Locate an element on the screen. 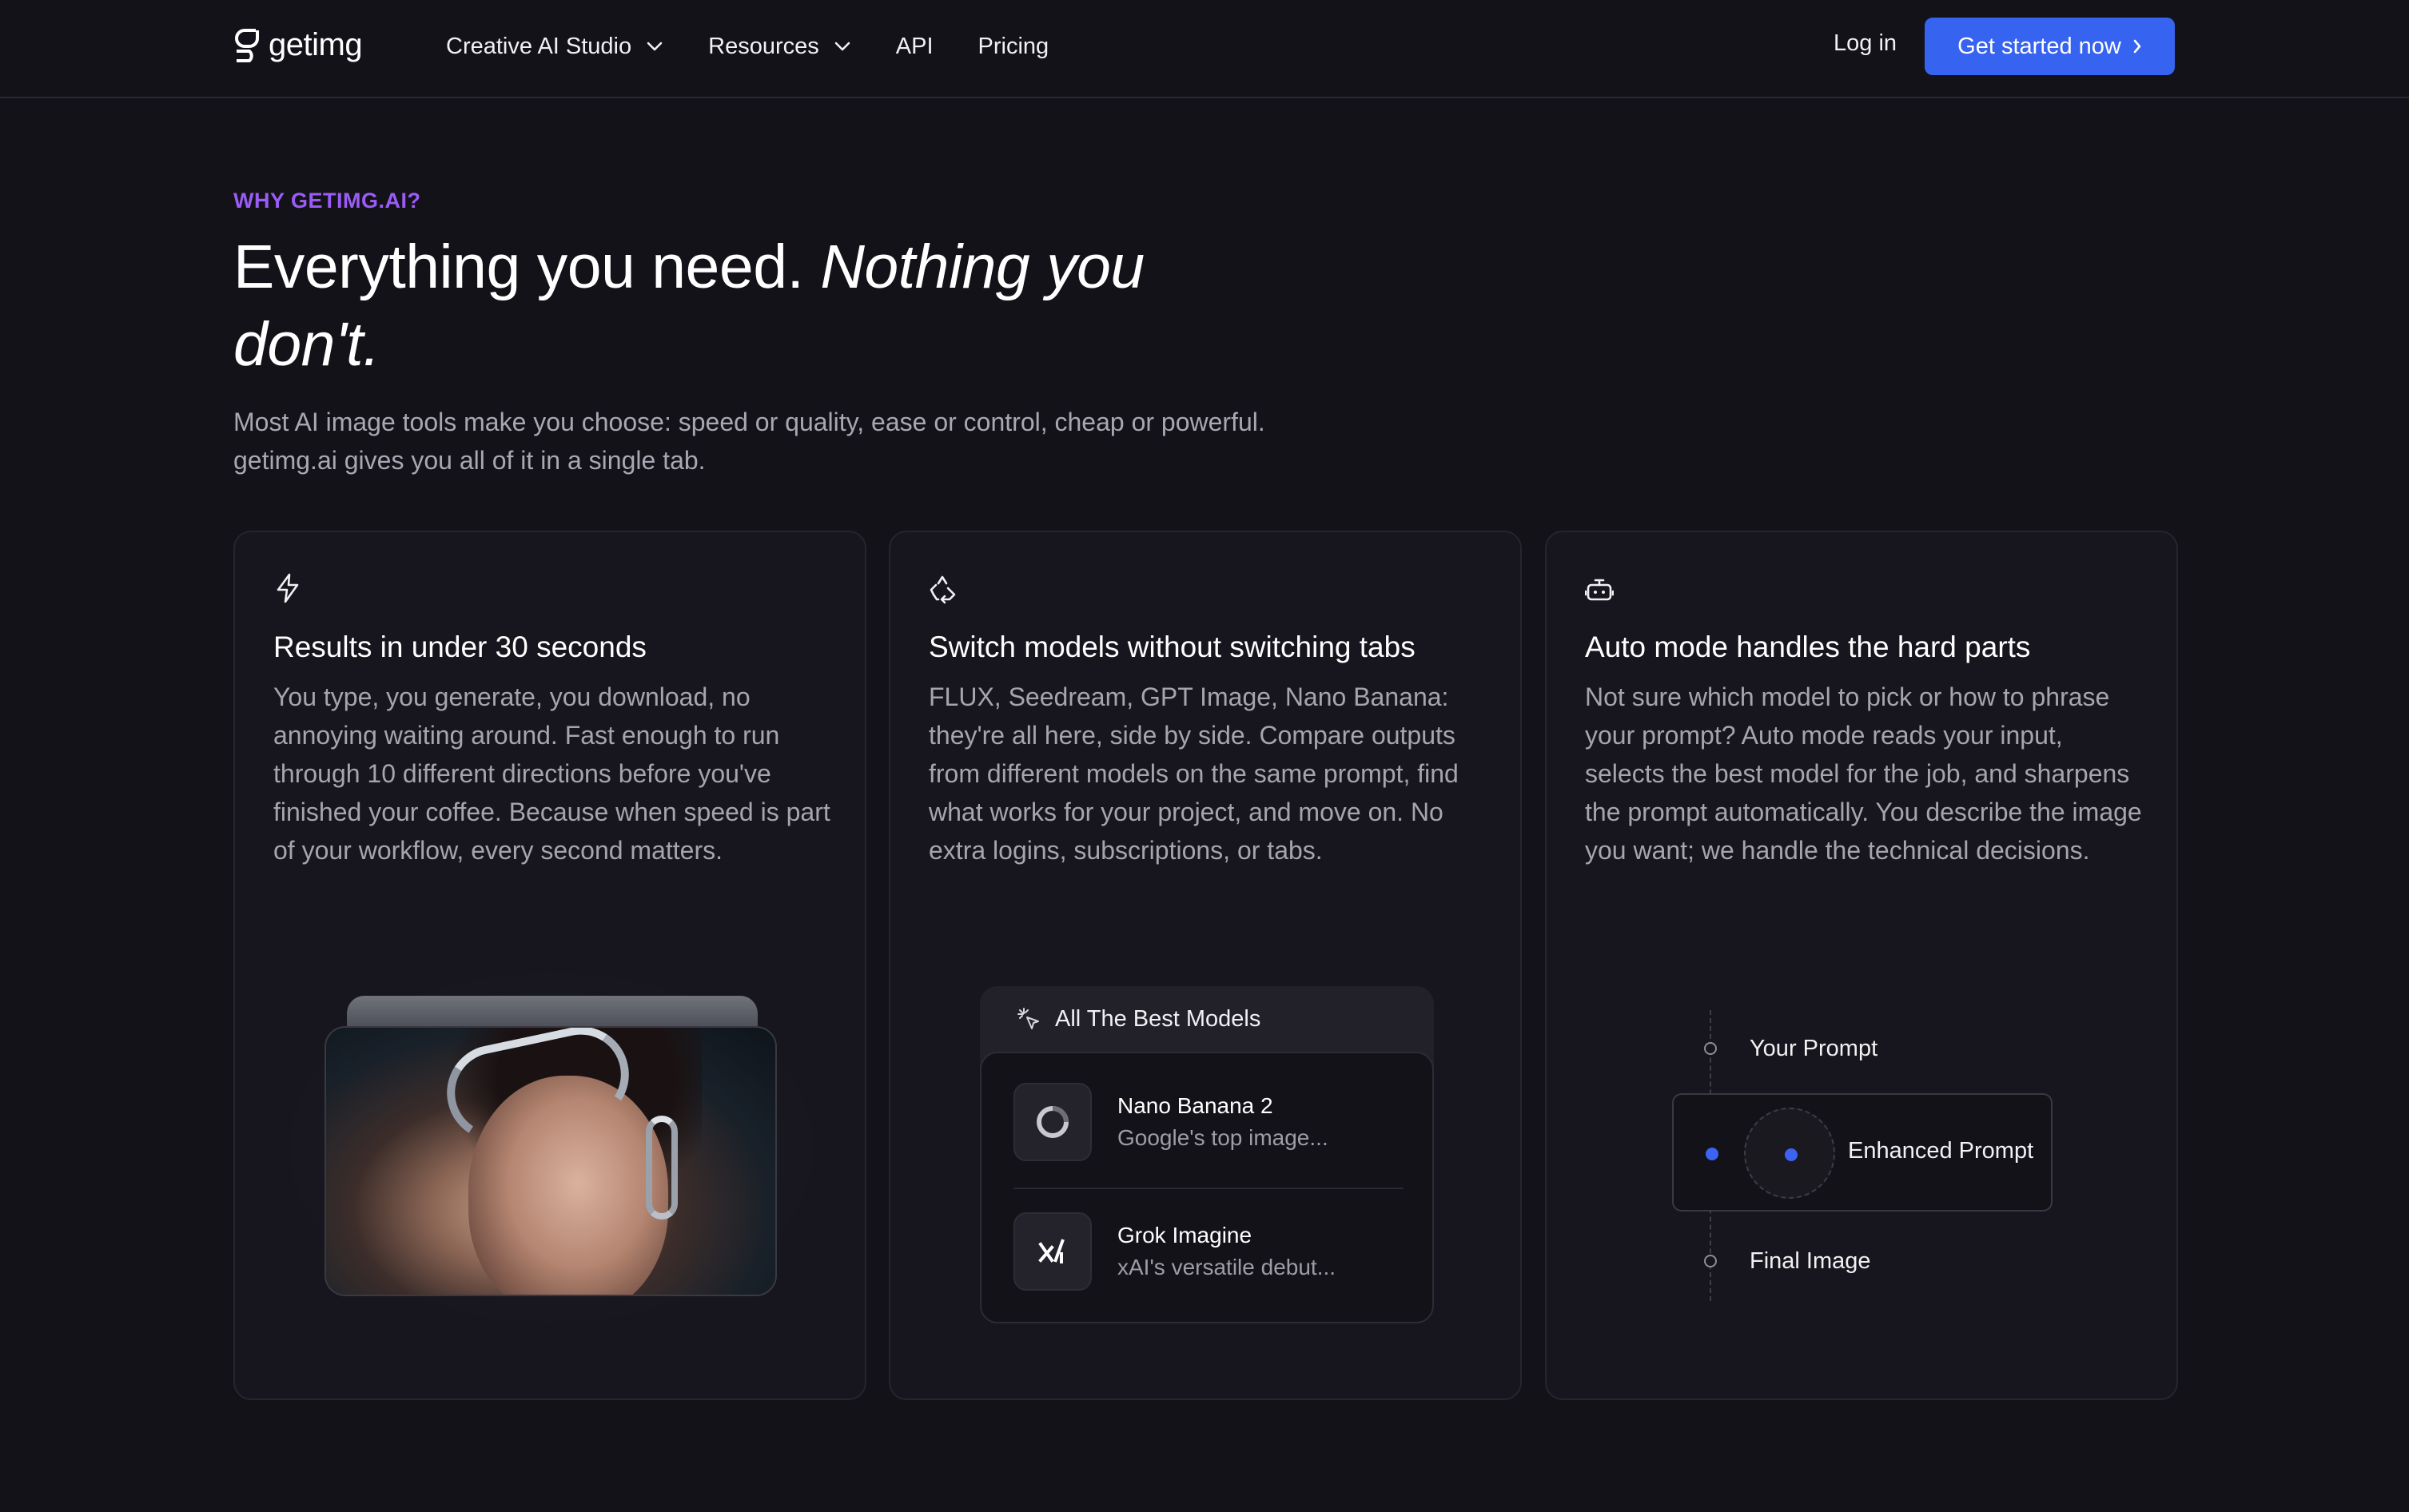 This screenshot has height=1512, width=2409. model-name: Grok Imagine is located at coordinates (1184, 1235).